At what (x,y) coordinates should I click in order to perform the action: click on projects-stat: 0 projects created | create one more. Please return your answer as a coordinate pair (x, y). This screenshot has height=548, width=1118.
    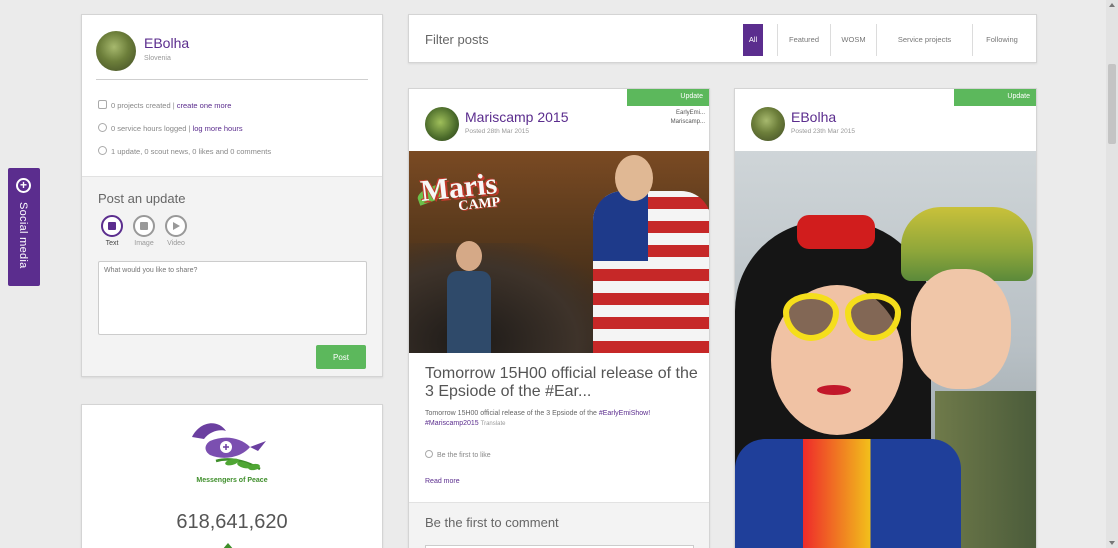
    Looking at the image, I should click on (164, 105).